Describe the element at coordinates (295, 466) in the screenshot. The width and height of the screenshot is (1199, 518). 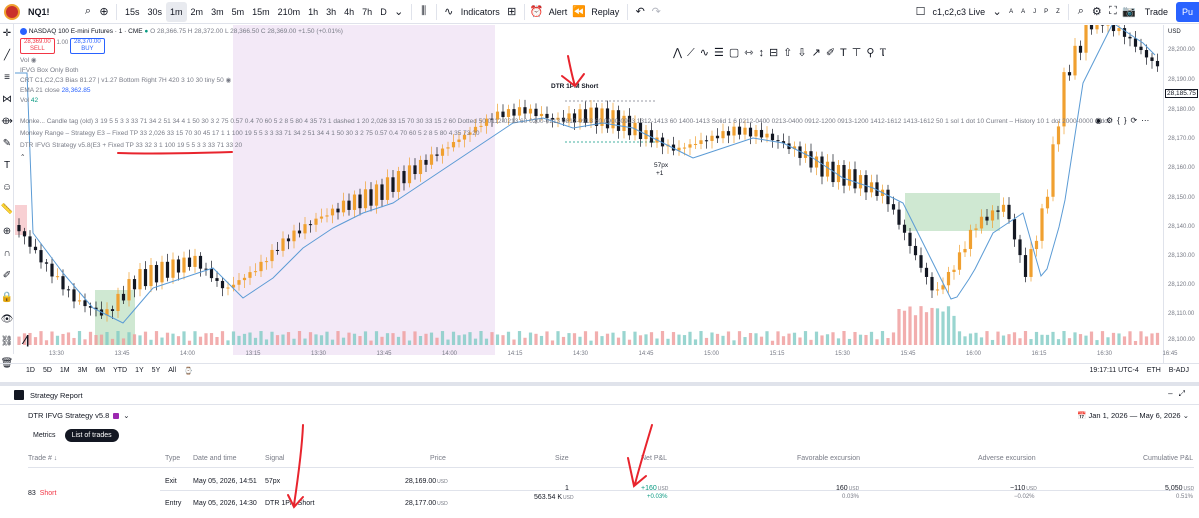
I see `red-arrow-signal` at that location.